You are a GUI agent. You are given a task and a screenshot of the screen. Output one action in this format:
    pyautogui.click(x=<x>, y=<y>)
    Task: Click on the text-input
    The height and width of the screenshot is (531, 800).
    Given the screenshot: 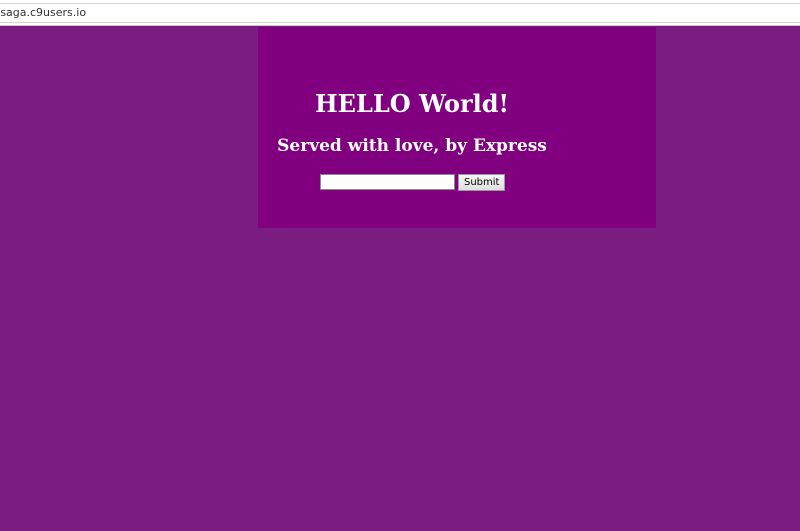 What is the action you would take?
    pyautogui.click(x=387, y=182)
    